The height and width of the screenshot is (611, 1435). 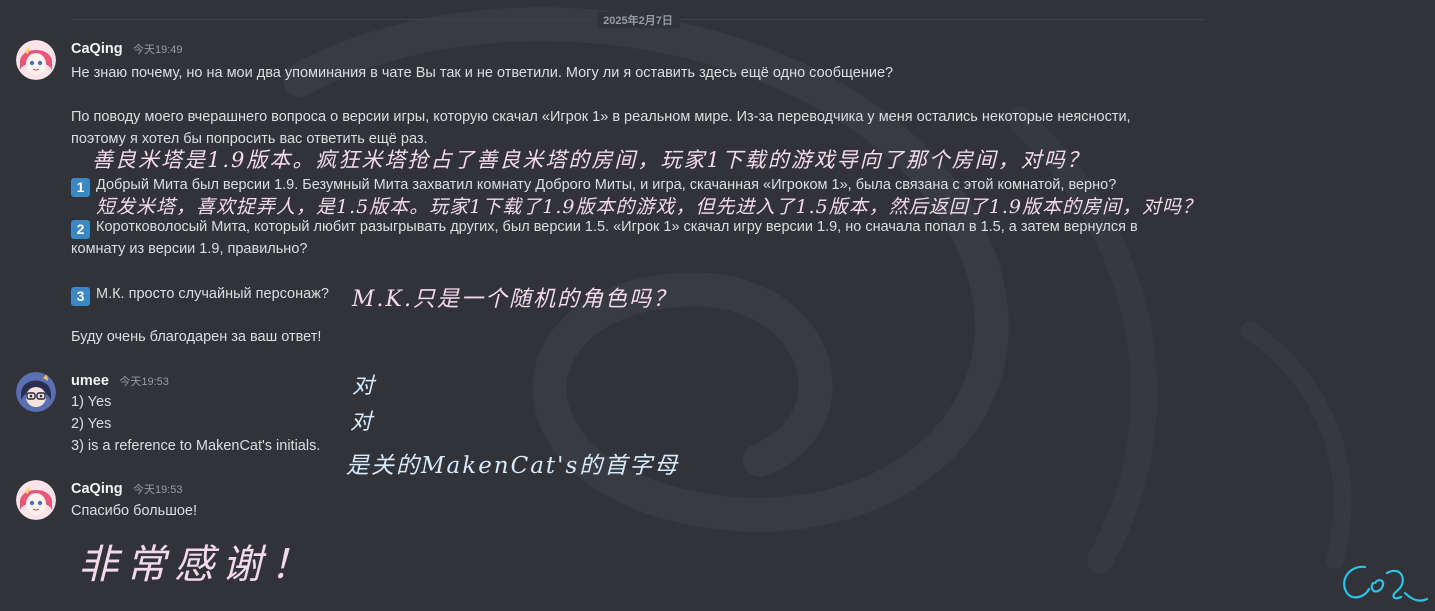 I want to click on keycap-3-icon: 3, so click(x=80, y=296).